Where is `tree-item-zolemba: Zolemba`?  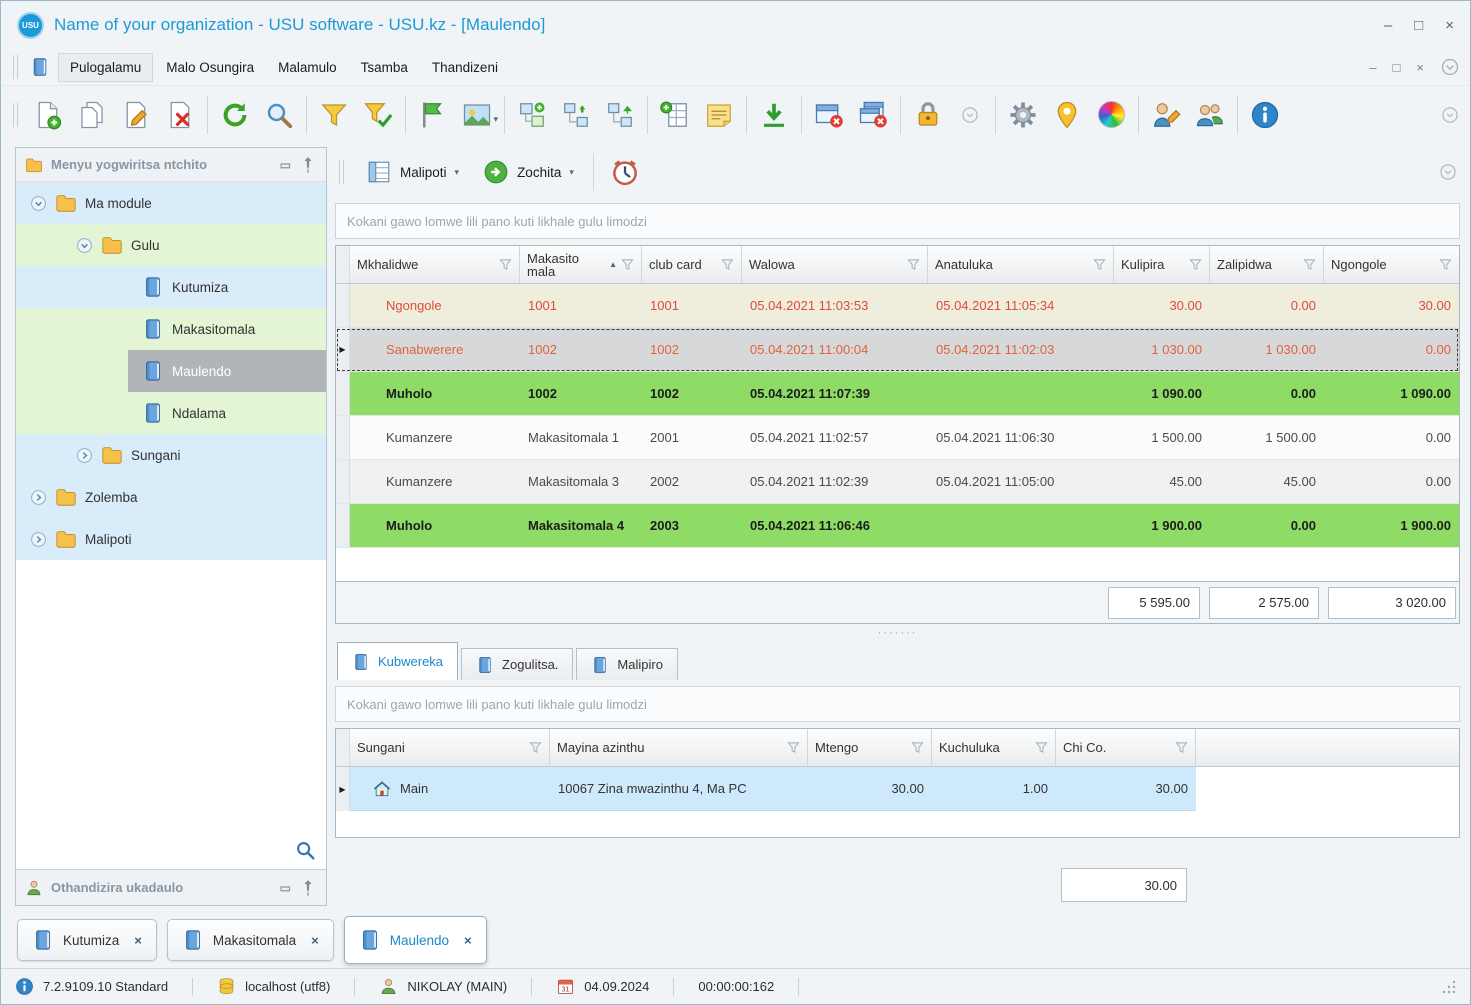
tree-item-zolemba: Zolemba is located at coordinates (171, 497).